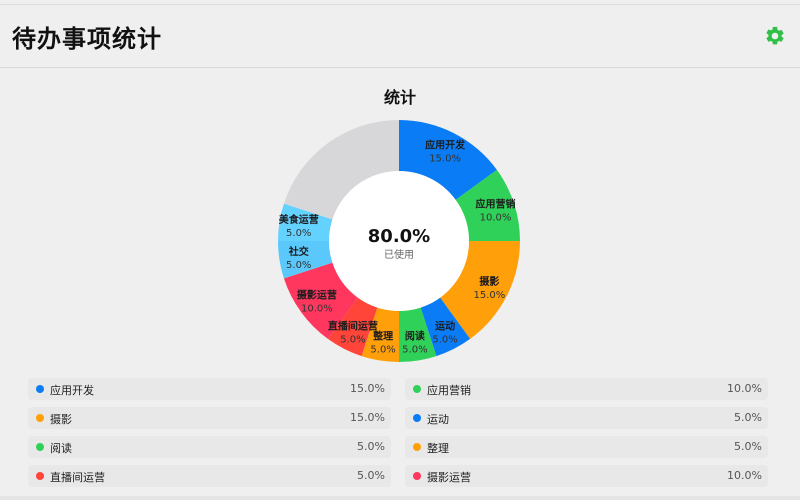  What do you see at coordinates (298, 251) in the screenshot?
I see `slice-label: 社交` at bounding box center [298, 251].